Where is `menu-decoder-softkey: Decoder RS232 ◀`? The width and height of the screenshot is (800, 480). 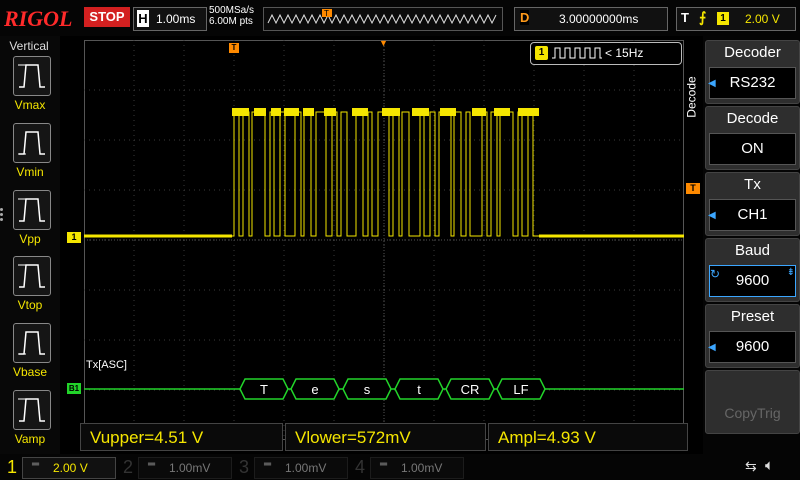 menu-decoder-softkey: Decoder RS232 ◀ is located at coordinates (752, 72).